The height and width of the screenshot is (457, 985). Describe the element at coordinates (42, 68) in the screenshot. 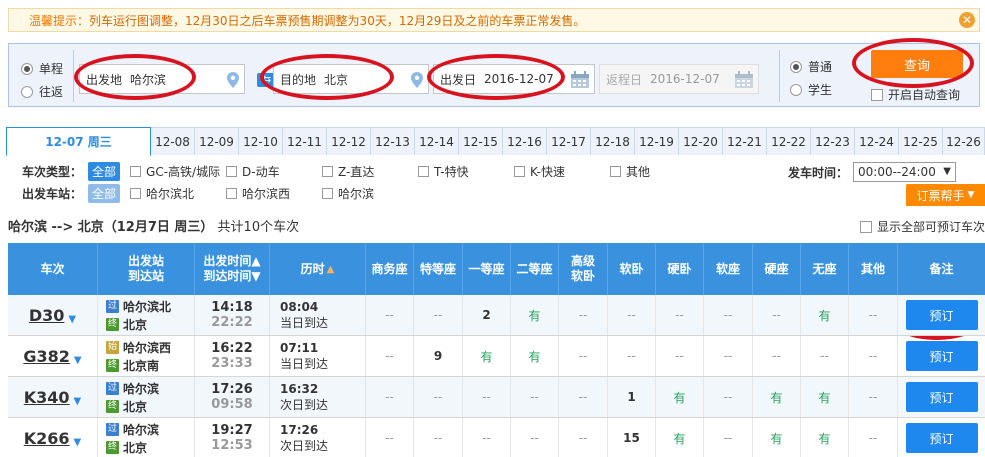

I see `trip-oneway-radio: 单程` at that location.